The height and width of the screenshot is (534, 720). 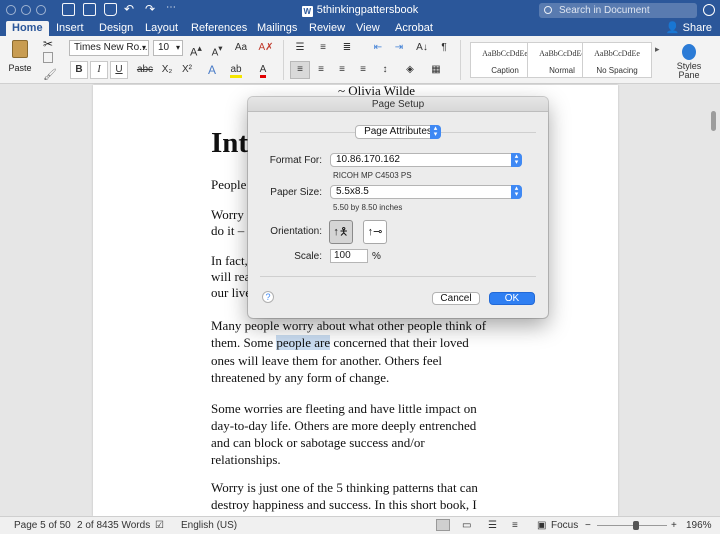 What do you see at coordinates (116, 28) in the screenshot?
I see `tab-design: Design` at bounding box center [116, 28].